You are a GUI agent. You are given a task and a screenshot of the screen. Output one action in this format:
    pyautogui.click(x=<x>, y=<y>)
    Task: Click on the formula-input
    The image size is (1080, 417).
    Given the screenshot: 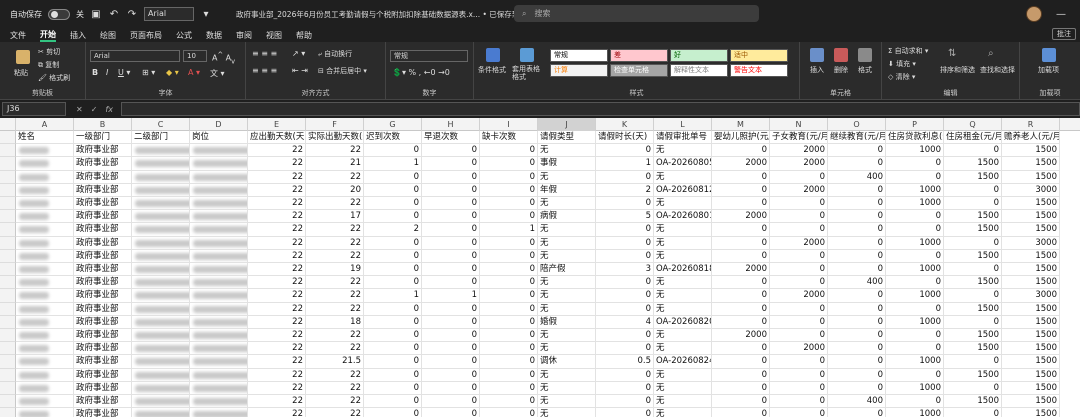 What is the action you would take?
    pyautogui.click(x=600, y=109)
    